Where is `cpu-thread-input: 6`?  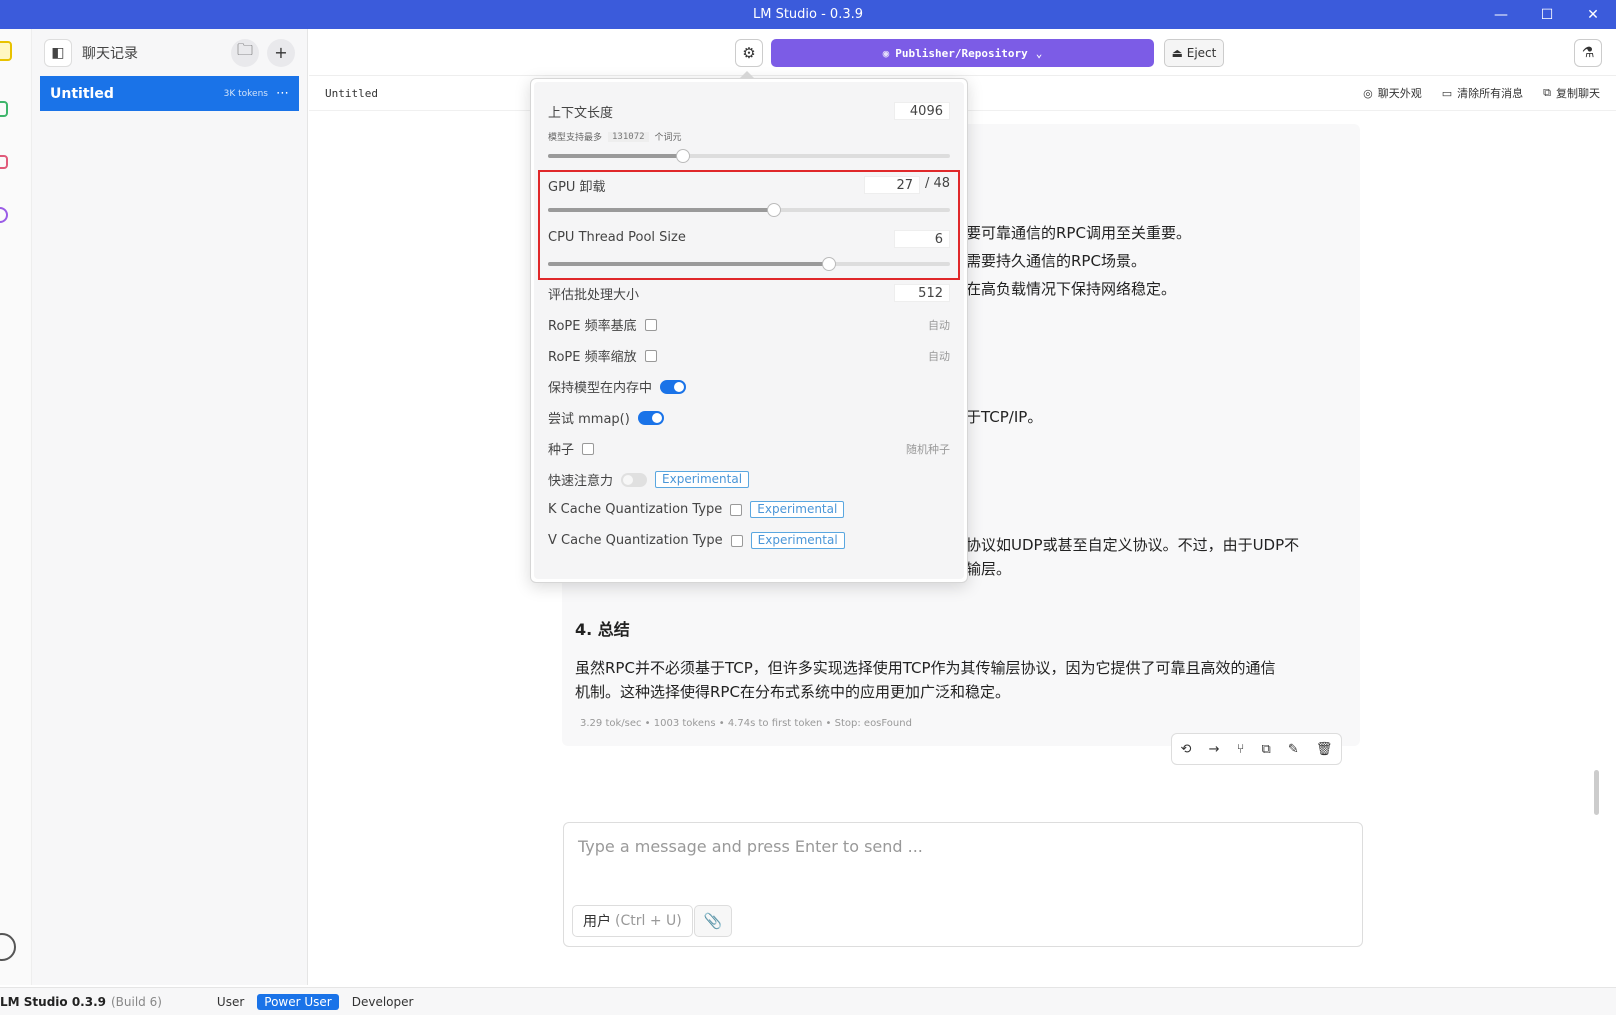
cpu-thread-input: 6 is located at coordinates (922, 239).